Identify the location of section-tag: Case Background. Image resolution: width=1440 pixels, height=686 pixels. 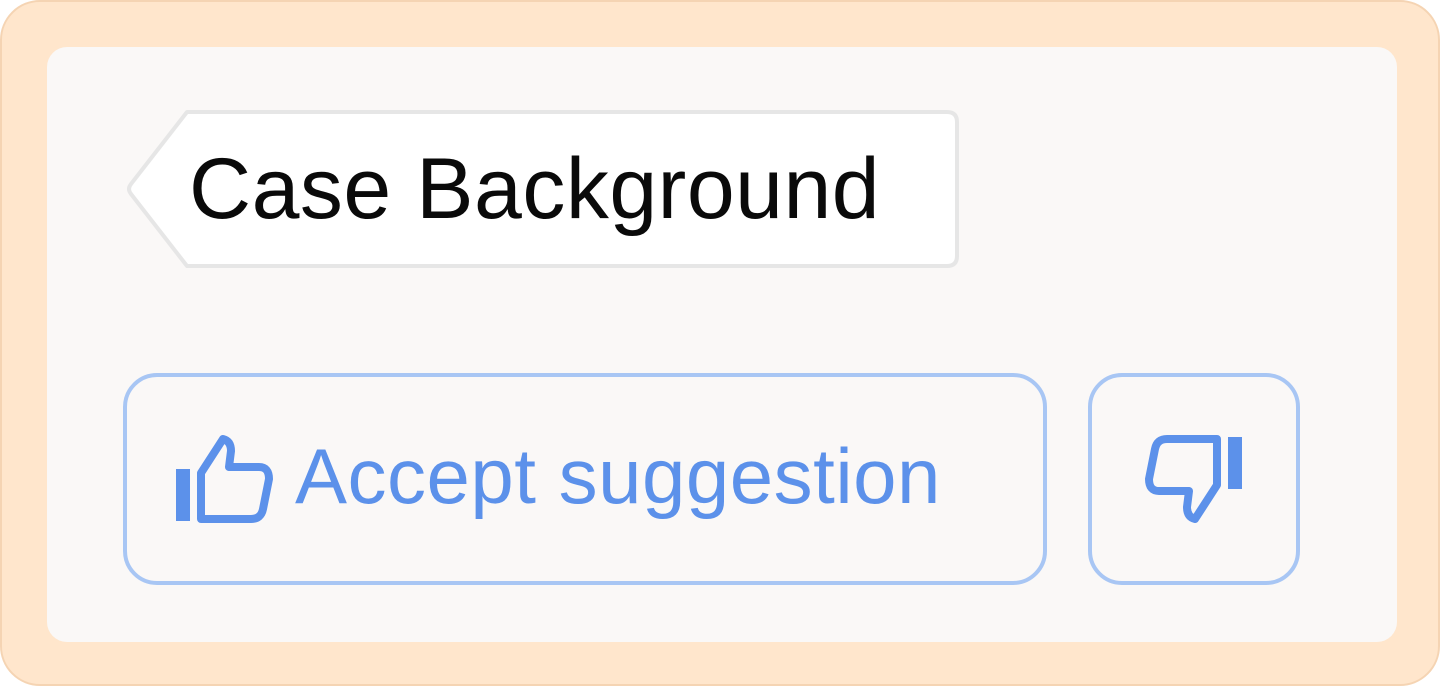
(542, 189).